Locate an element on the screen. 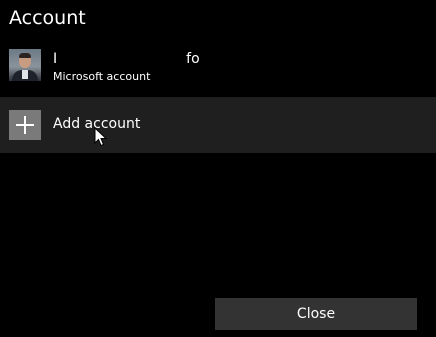 This screenshot has height=337, width=436. avatar-hair is located at coordinates (25, 55).